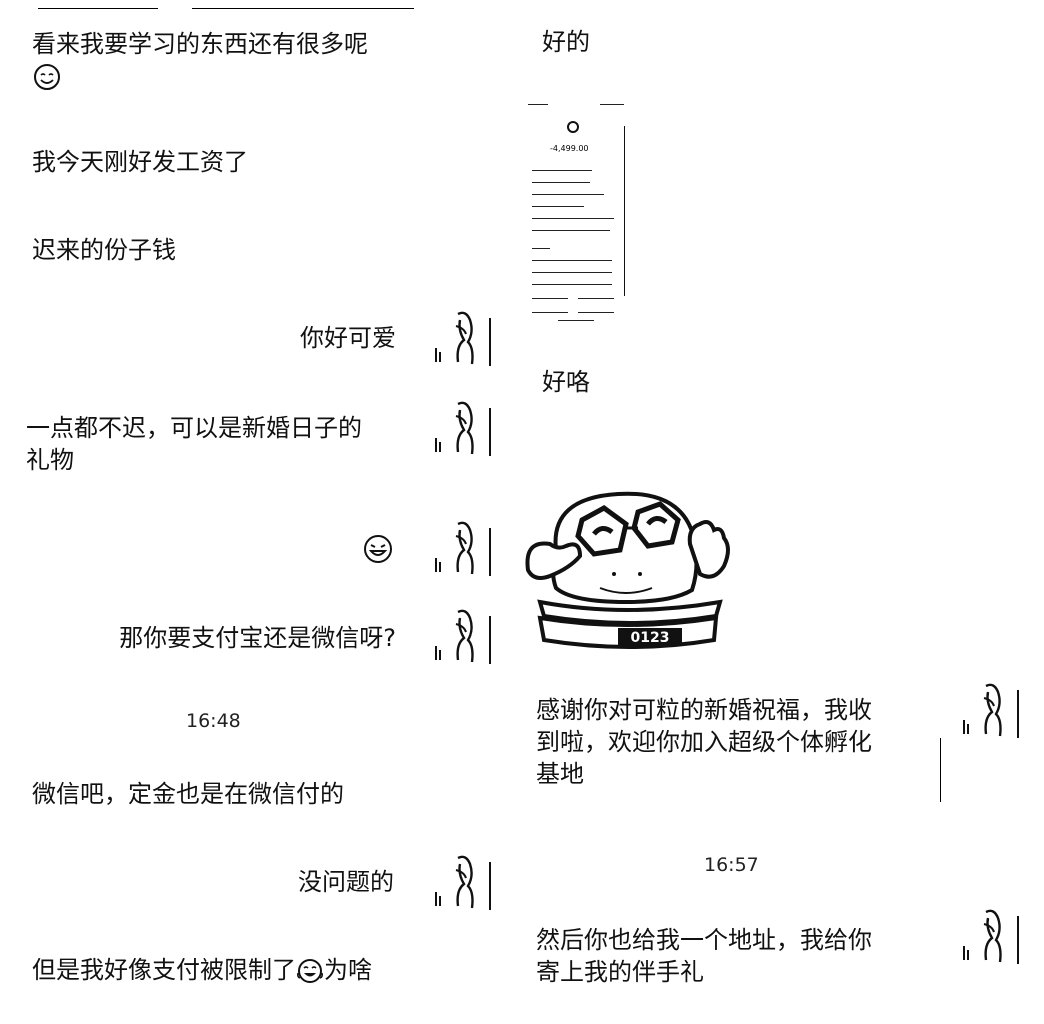 The width and height of the screenshot is (1044, 1024). What do you see at coordinates (164, 970) in the screenshot?
I see `message-text: 但是我好像支付被限制了` at bounding box center [164, 970].